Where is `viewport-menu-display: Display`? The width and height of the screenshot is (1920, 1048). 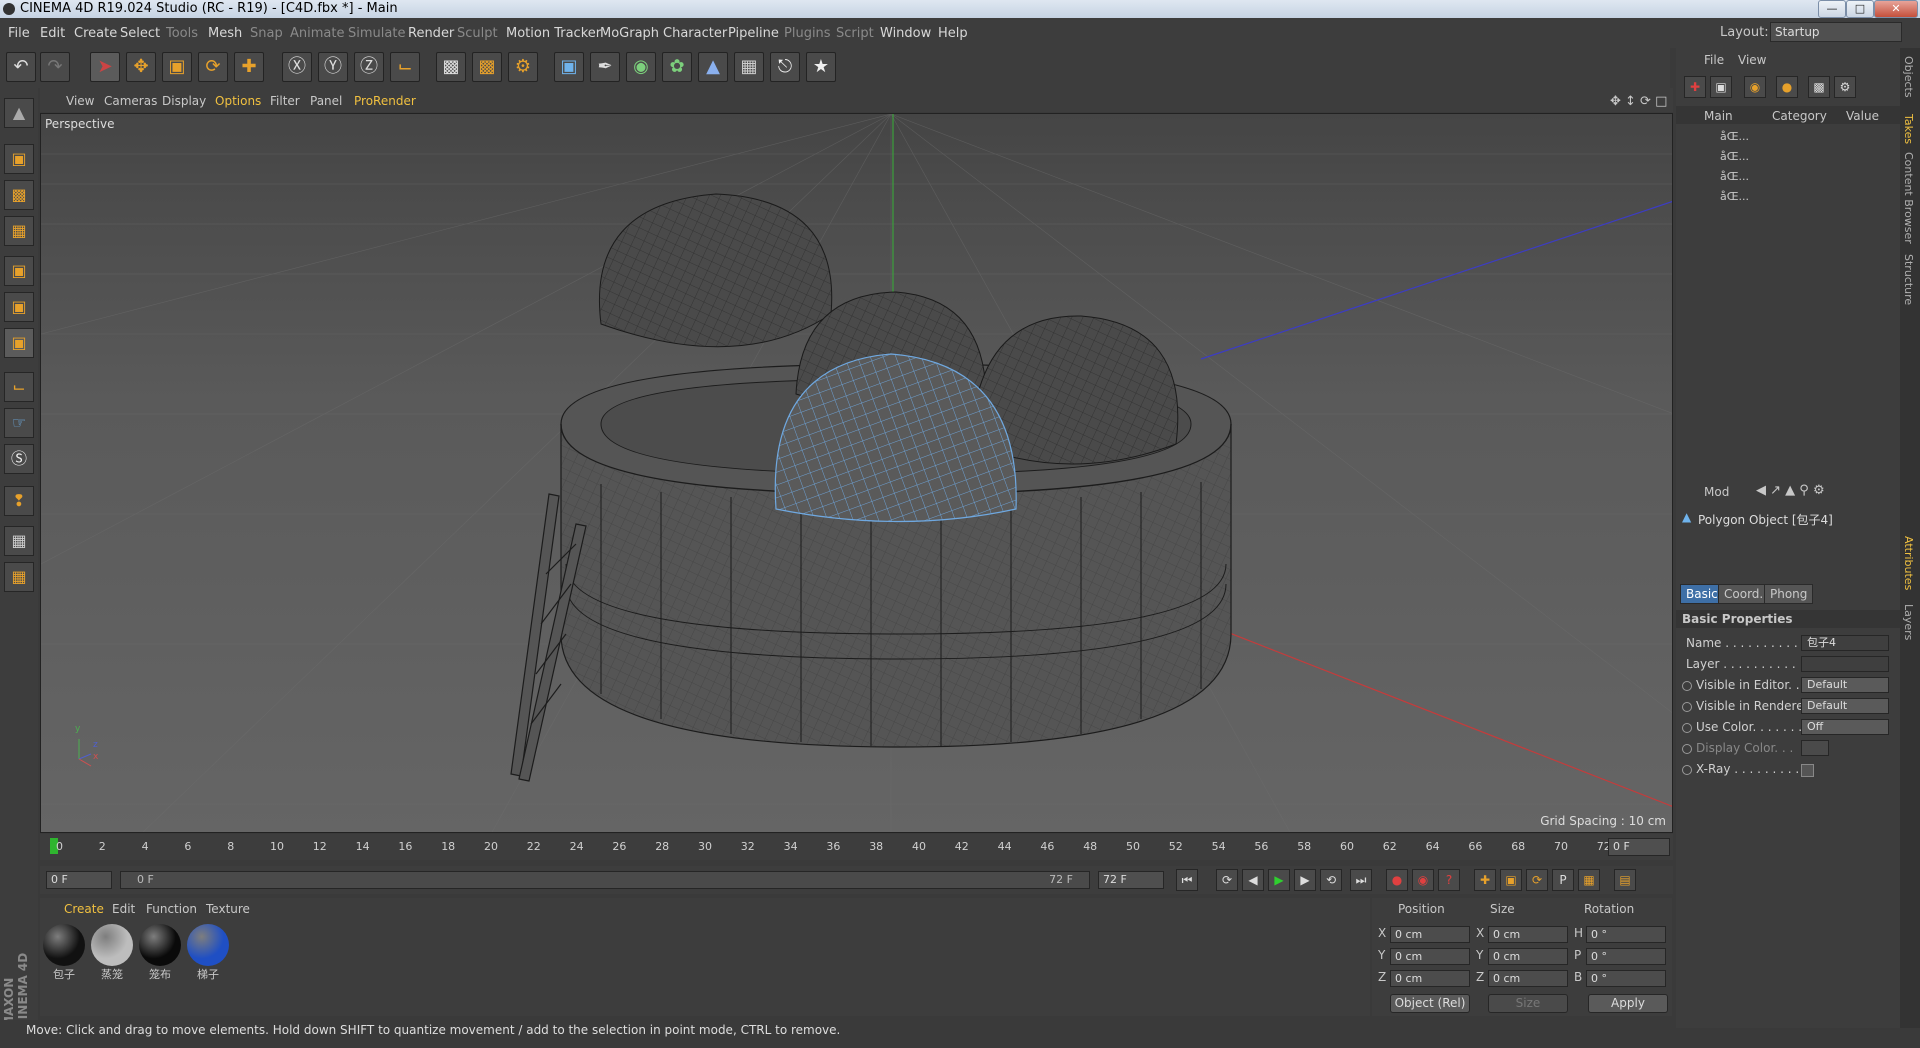 viewport-menu-display: Display is located at coordinates (184, 101).